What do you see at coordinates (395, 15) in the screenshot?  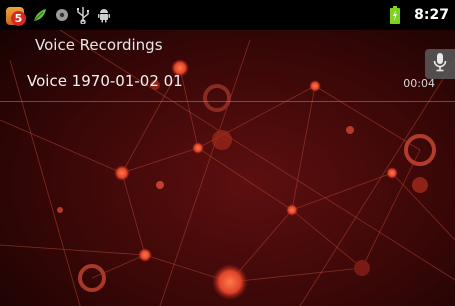 I see `battery-charging-icon` at bounding box center [395, 15].